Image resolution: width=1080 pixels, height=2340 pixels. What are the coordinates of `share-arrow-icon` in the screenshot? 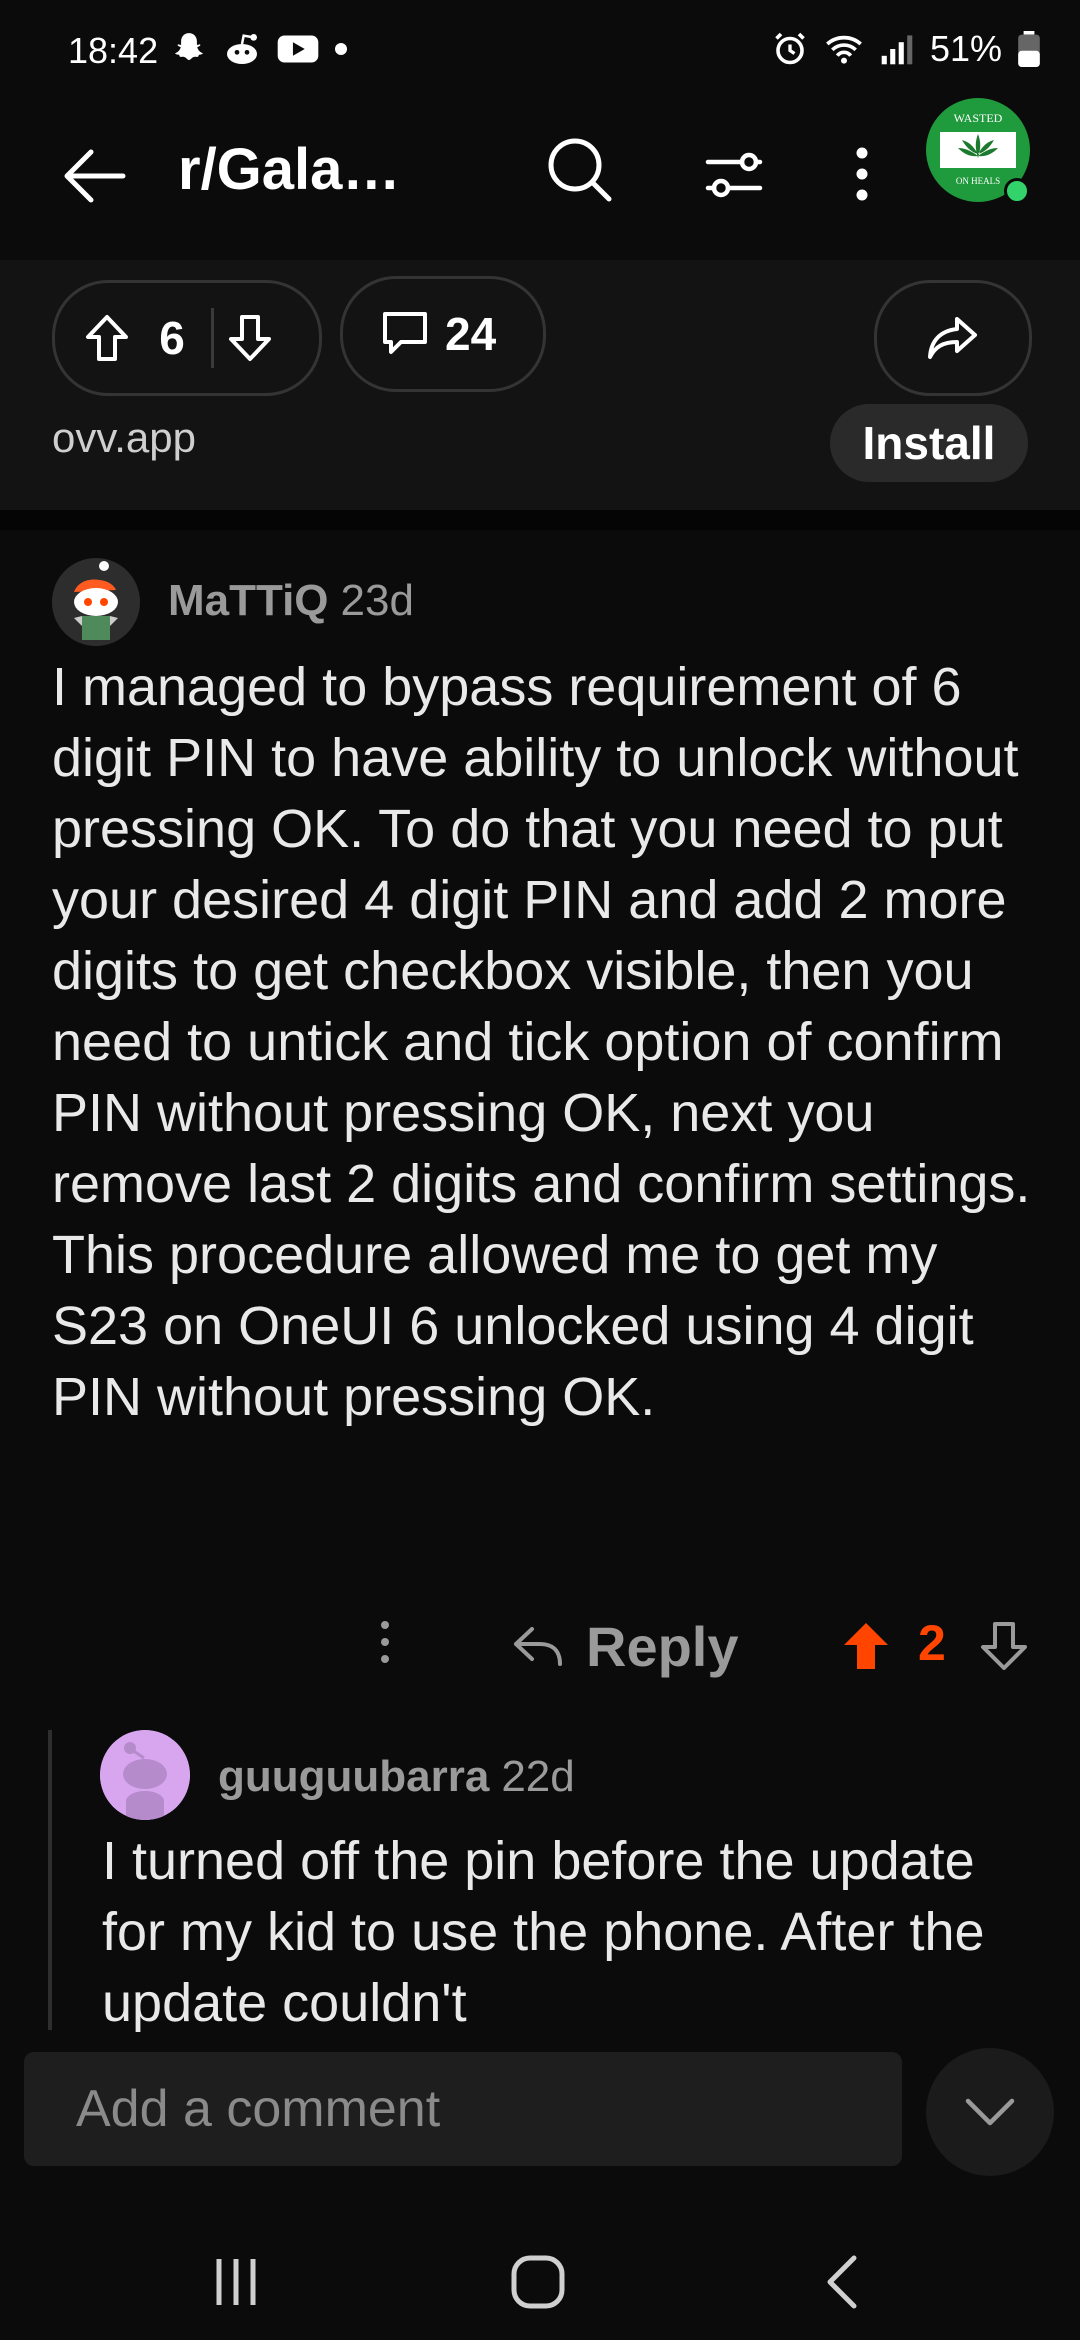 It's located at (952, 338).